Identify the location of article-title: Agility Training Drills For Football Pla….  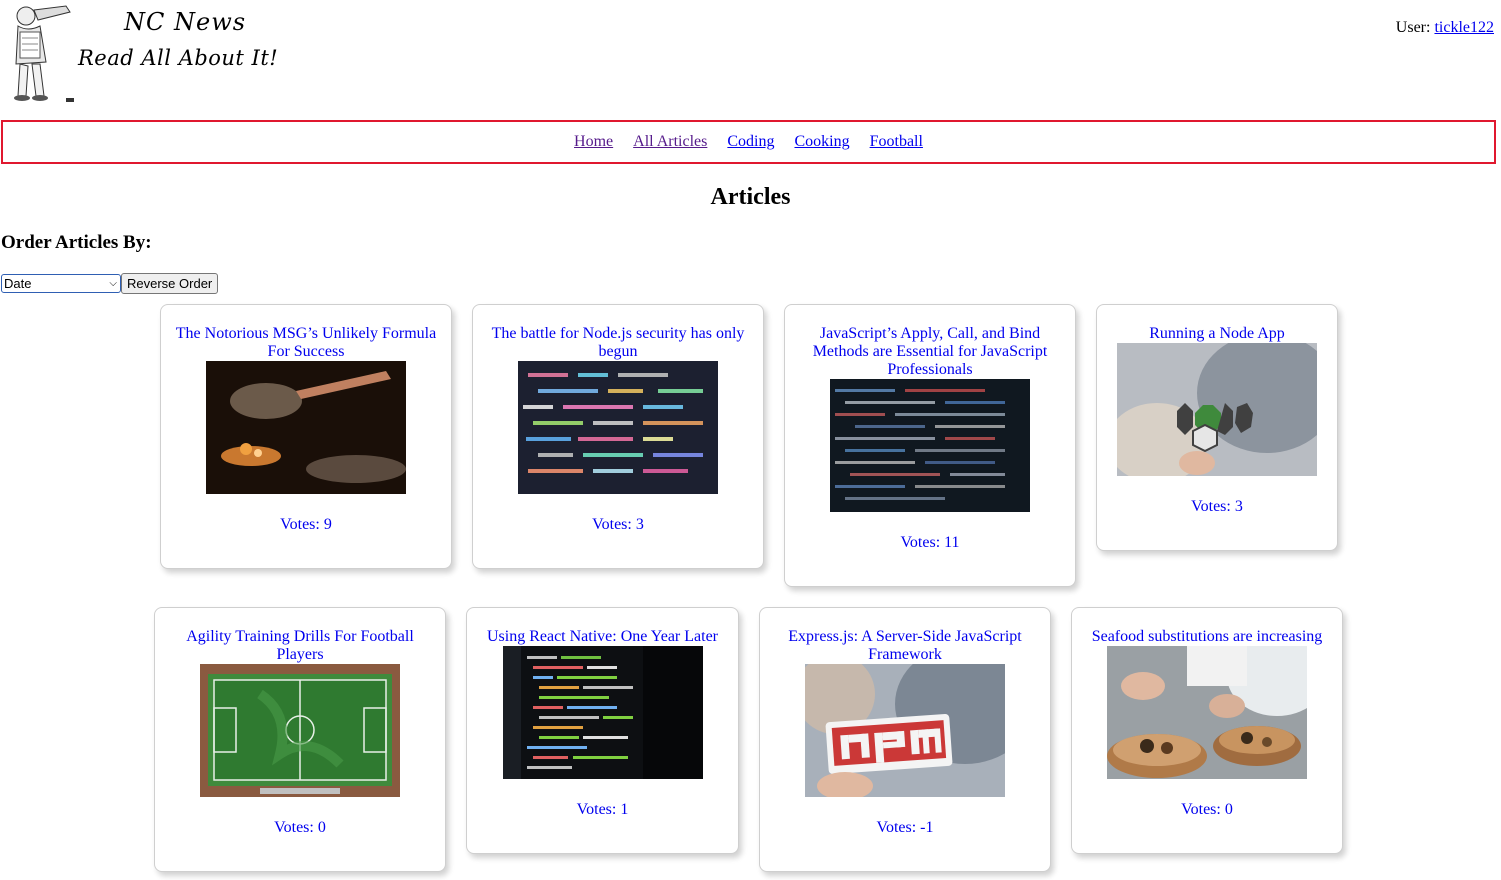
(300, 646).